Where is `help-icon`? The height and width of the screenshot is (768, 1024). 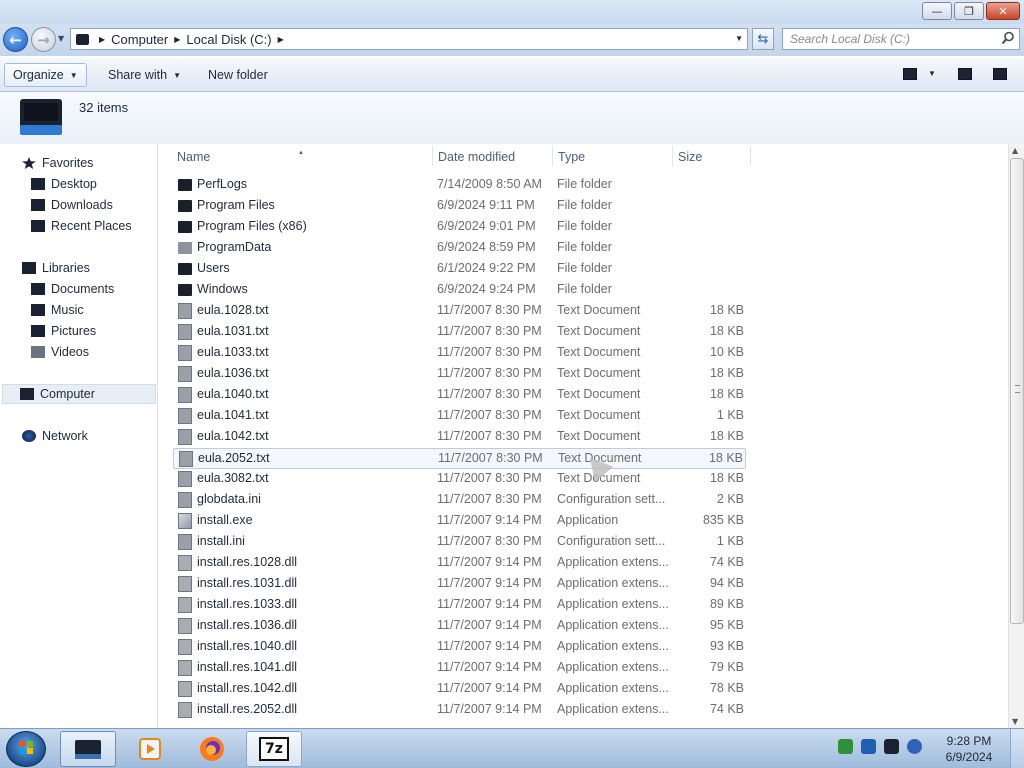
help-icon is located at coordinates (1000, 74).